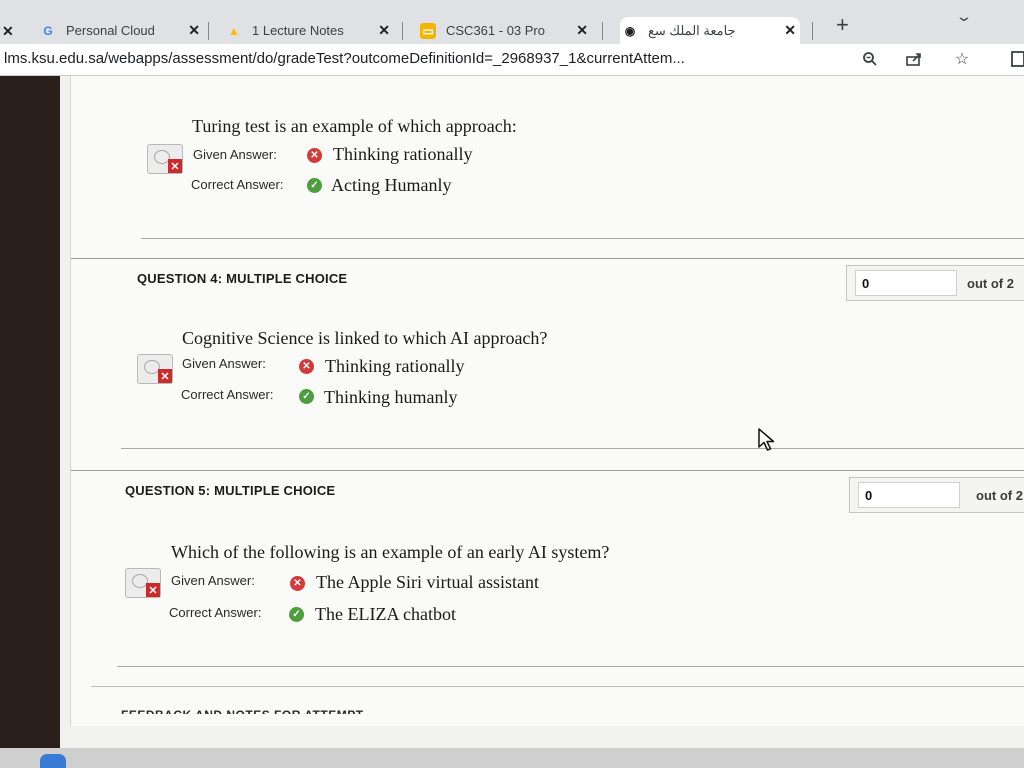  Describe the element at coordinates (234, 30) in the screenshot. I see `drive-icon: ▲` at that location.